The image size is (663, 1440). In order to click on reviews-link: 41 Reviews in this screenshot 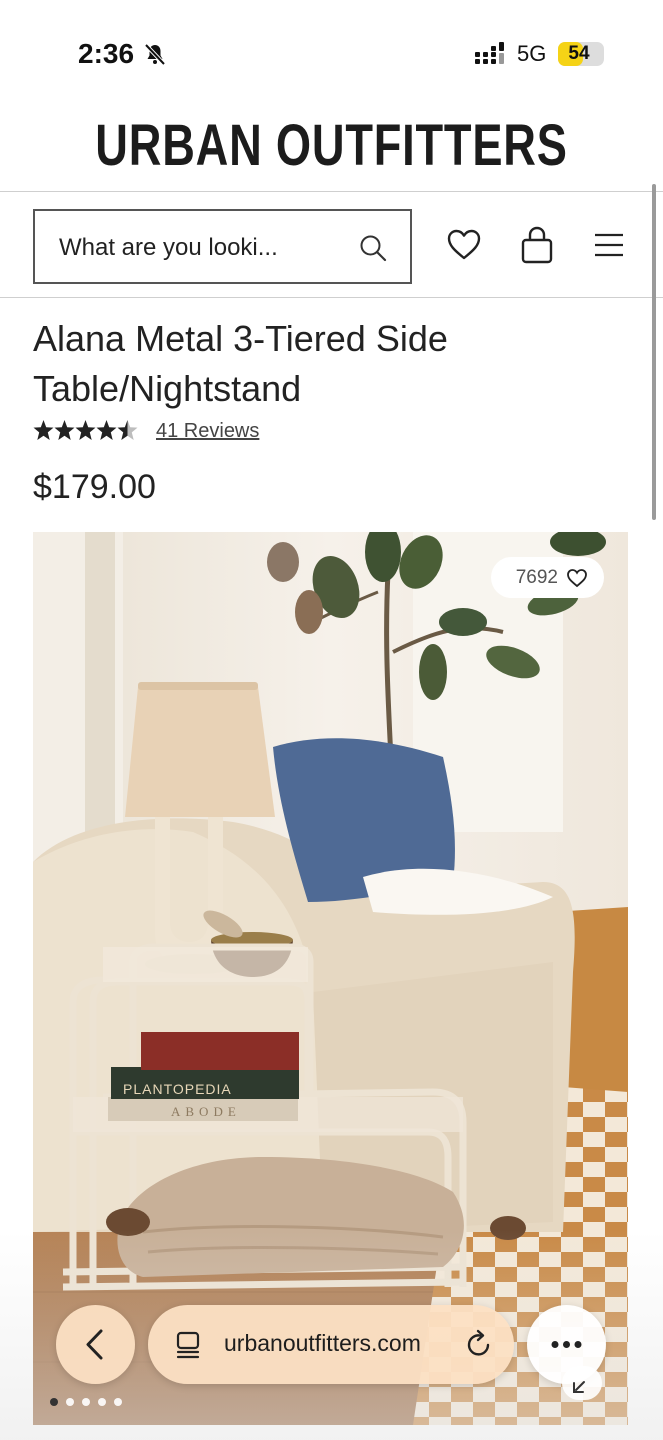, I will do `click(207, 431)`.